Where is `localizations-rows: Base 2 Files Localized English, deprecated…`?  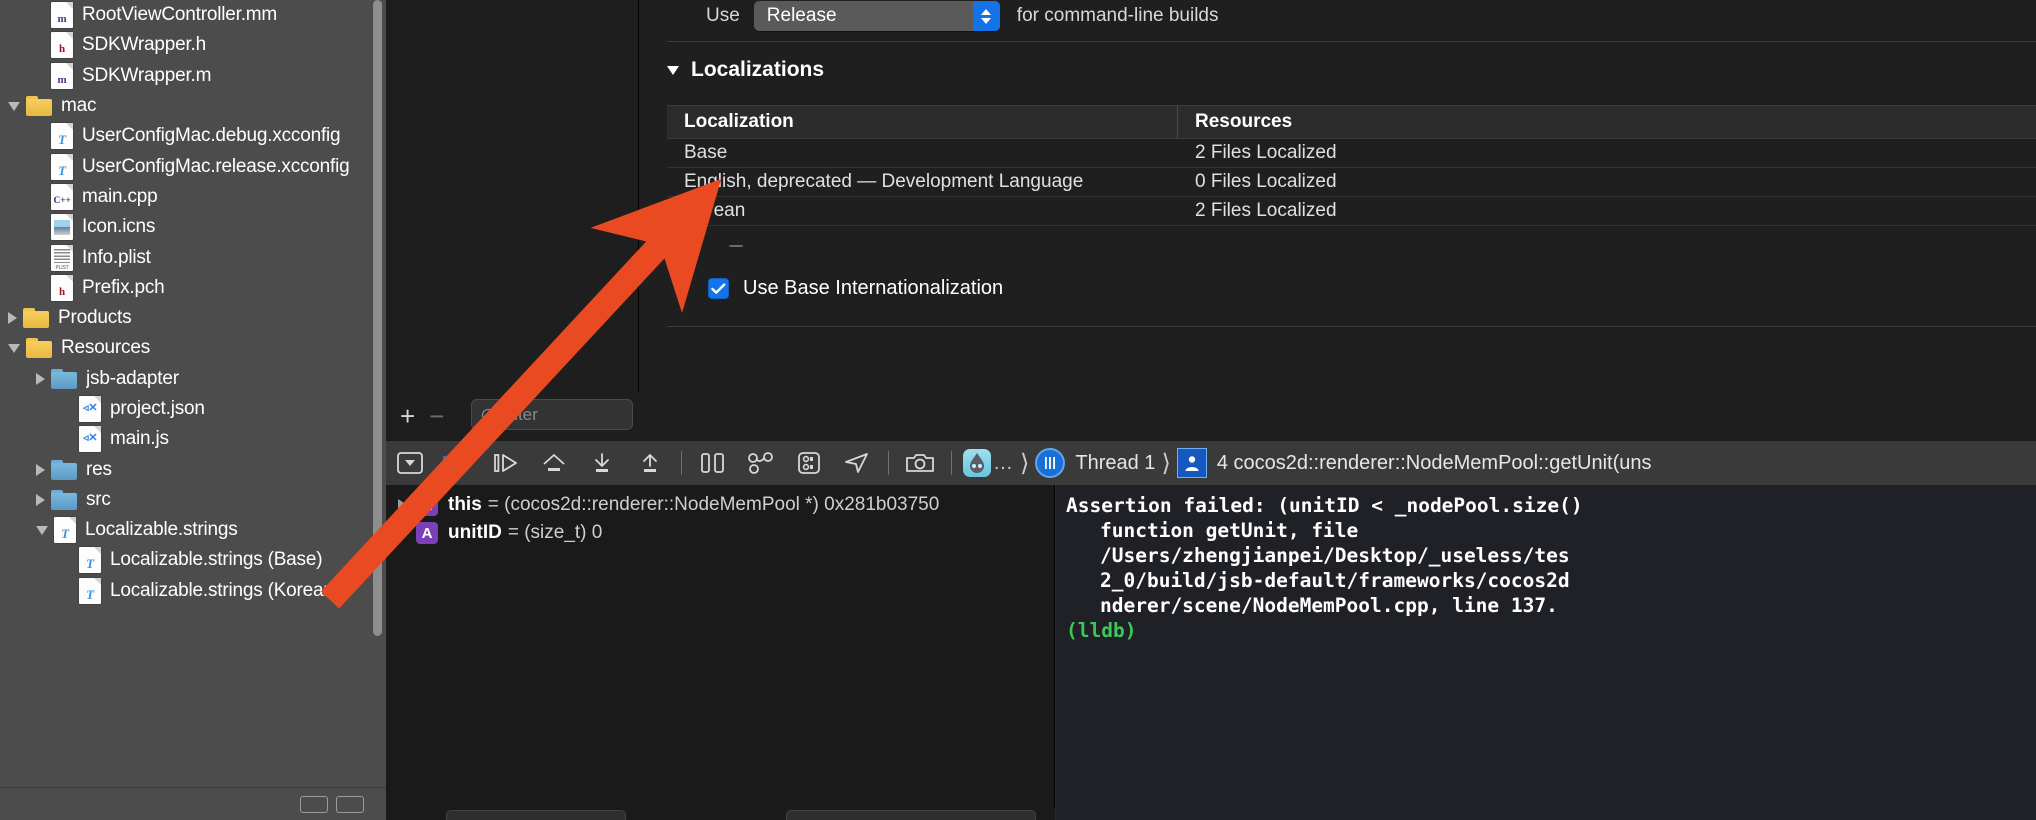
localizations-rows: Base 2 Files Localized English, deprecated… is located at coordinates (1351, 182).